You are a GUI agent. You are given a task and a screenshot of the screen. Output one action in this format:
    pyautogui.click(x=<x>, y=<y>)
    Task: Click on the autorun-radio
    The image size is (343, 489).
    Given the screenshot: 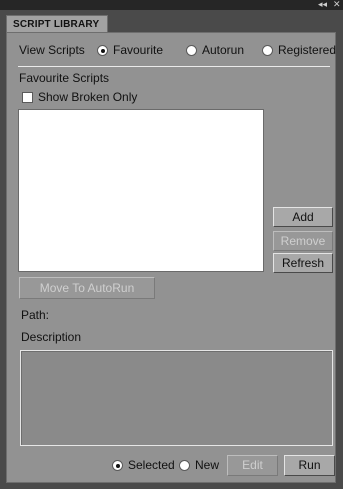 What is the action you would take?
    pyautogui.click(x=191, y=50)
    